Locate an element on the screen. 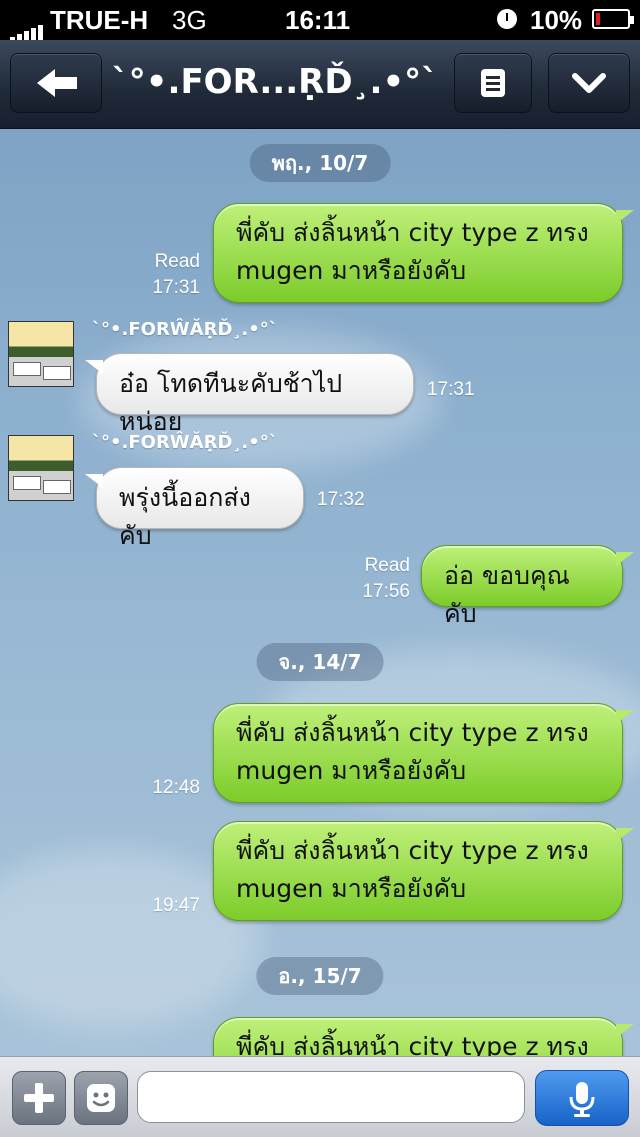 The height and width of the screenshot is (1137, 640). status-time: 16:11 is located at coordinates (318, 20).